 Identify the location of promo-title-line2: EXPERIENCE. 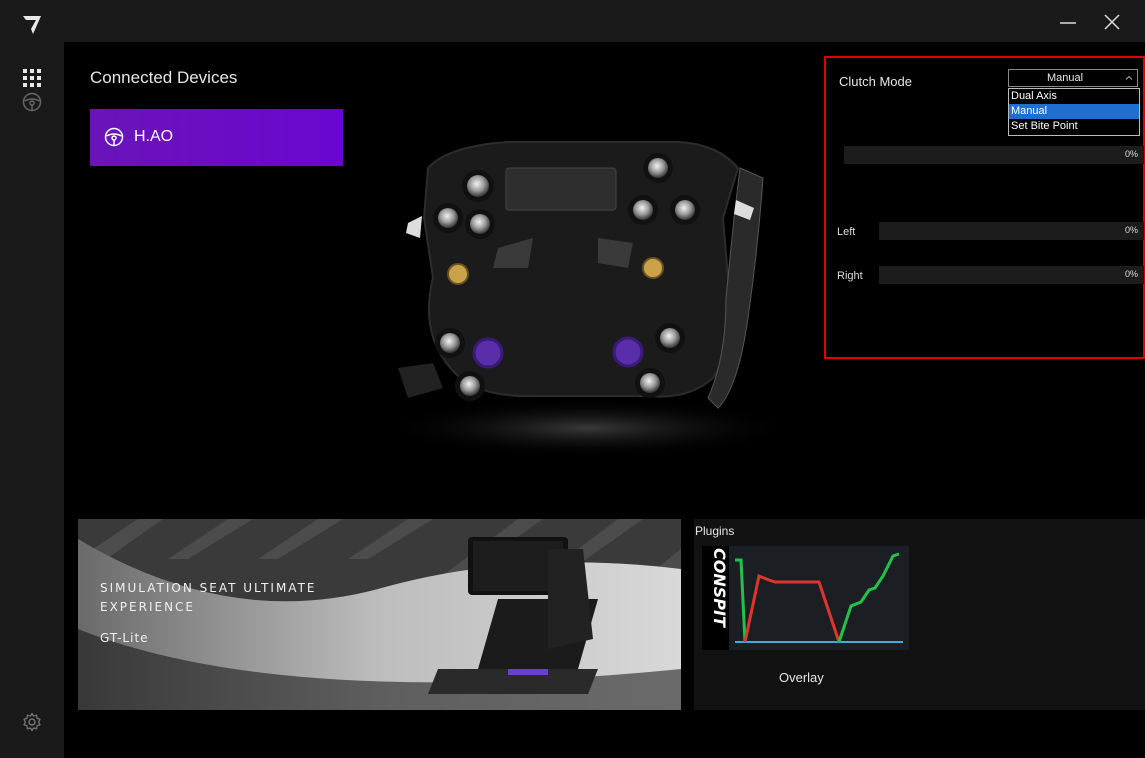
(148, 607).